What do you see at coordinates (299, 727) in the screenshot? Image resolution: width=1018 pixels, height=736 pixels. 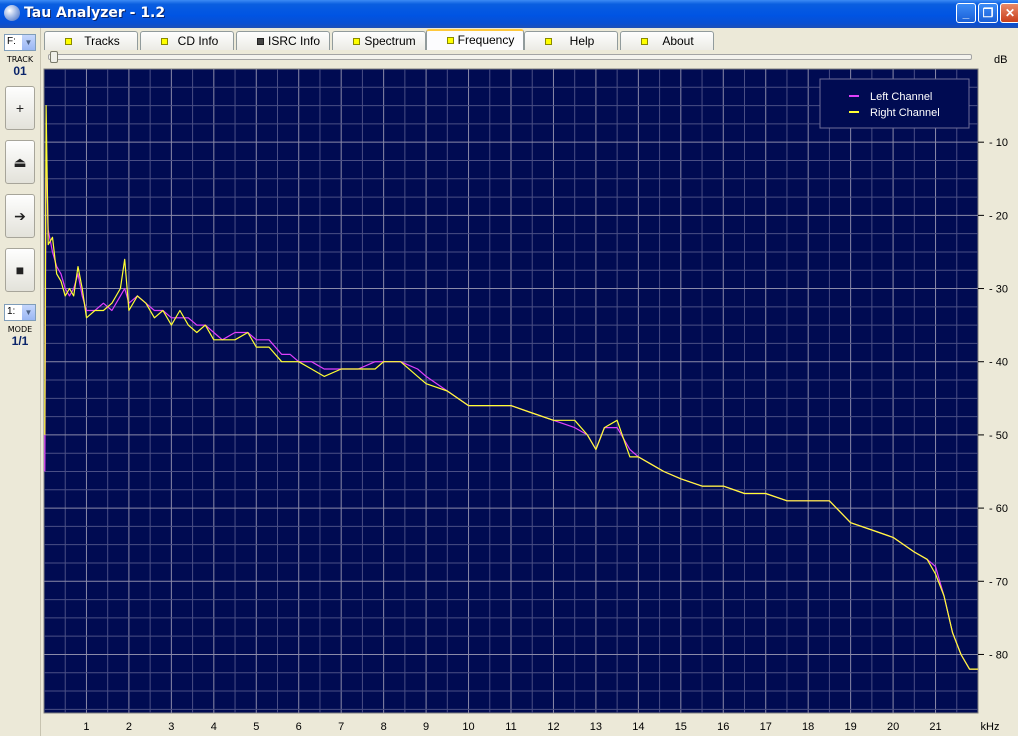 I see `x-tick-label: 6` at bounding box center [299, 727].